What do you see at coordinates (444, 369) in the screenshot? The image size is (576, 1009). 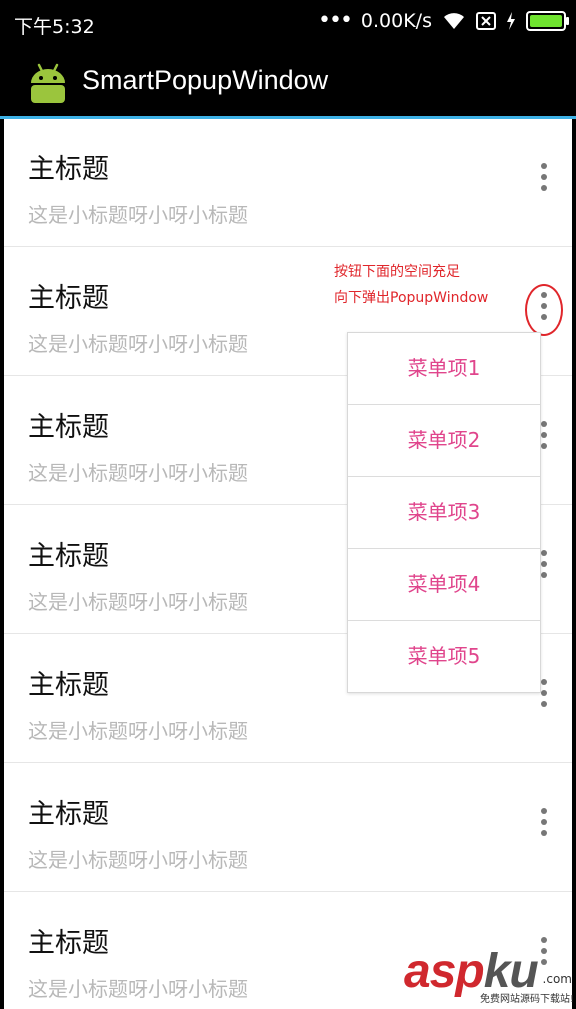 I see `menu-item-1: 菜单项1` at bounding box center [444, 369].